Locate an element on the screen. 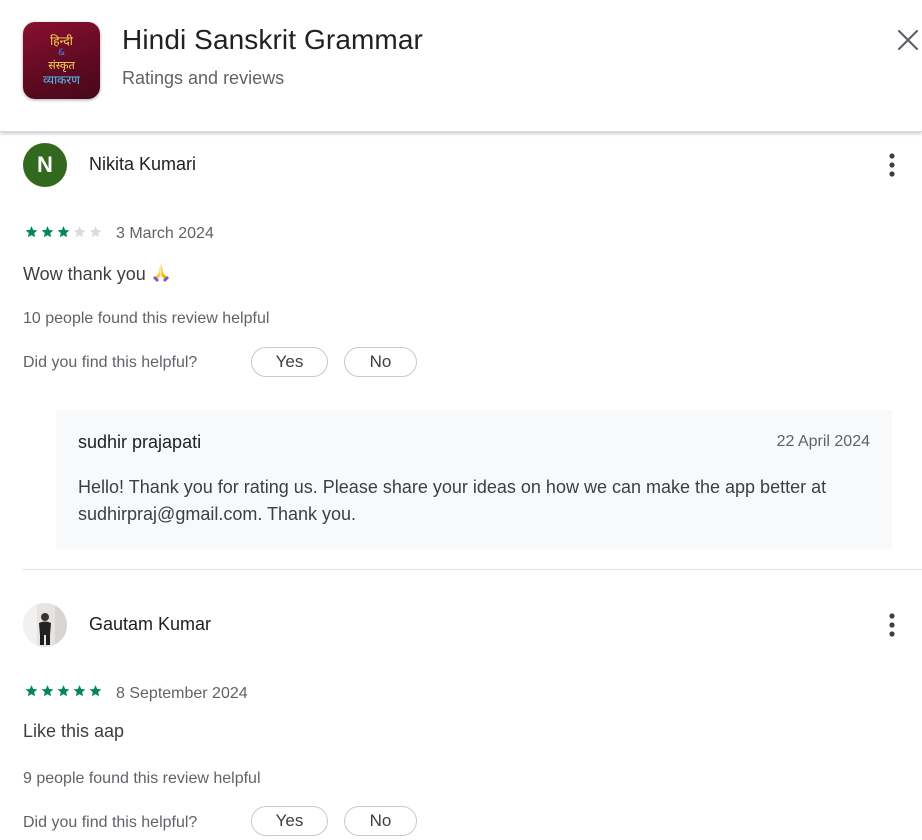 The width and height of the screenshot is (922, 840). app-icon-text-sanskrit: संस्कृत is located at coordinates (61, 65).